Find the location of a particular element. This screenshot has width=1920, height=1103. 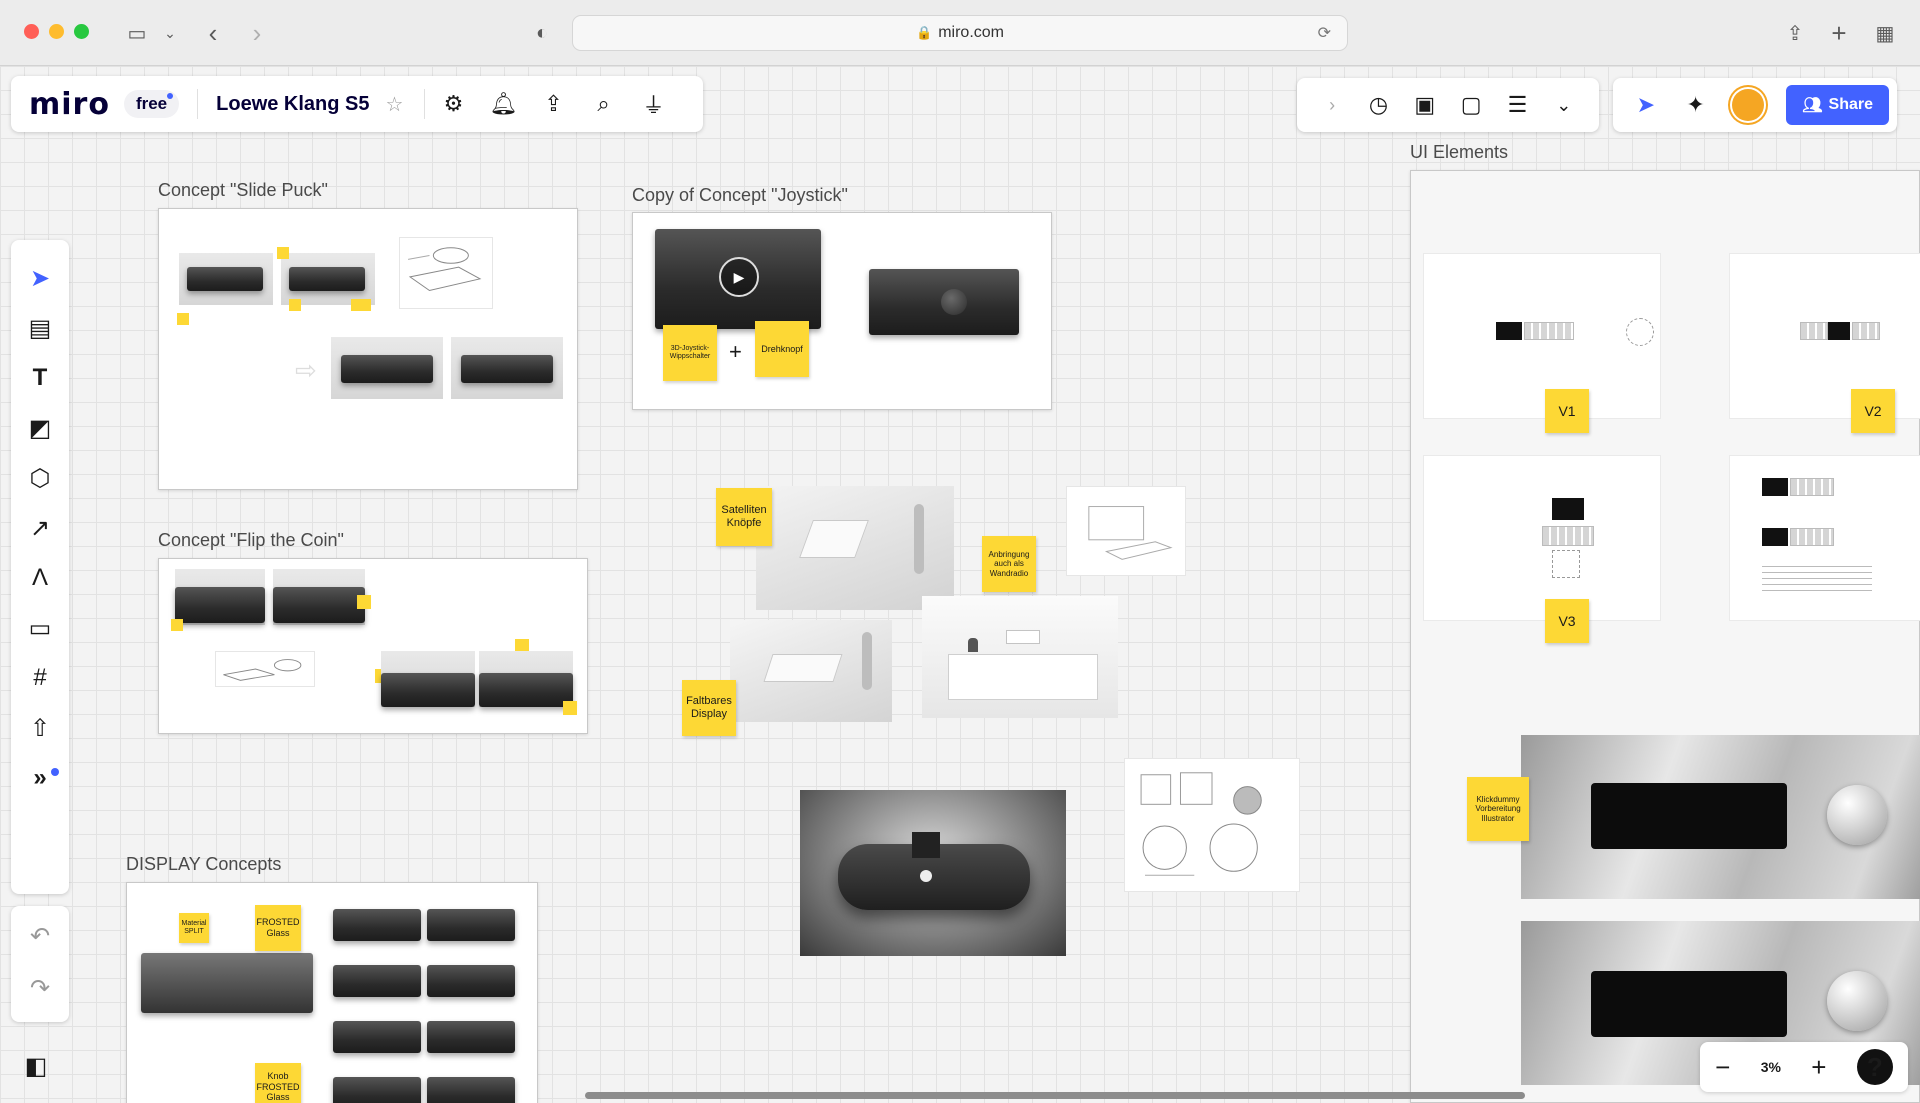

sticky-note: Satelliten Knöpfe is located at coordinates (744, 517).